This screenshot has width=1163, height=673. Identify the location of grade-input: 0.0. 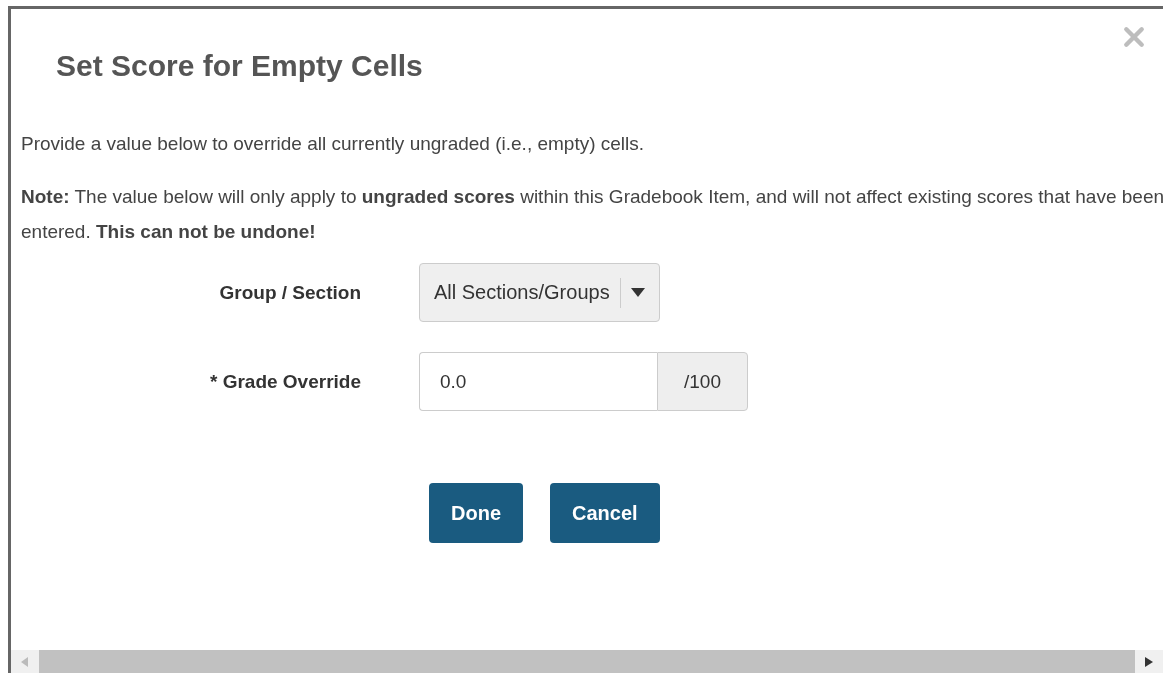
(538, 381).